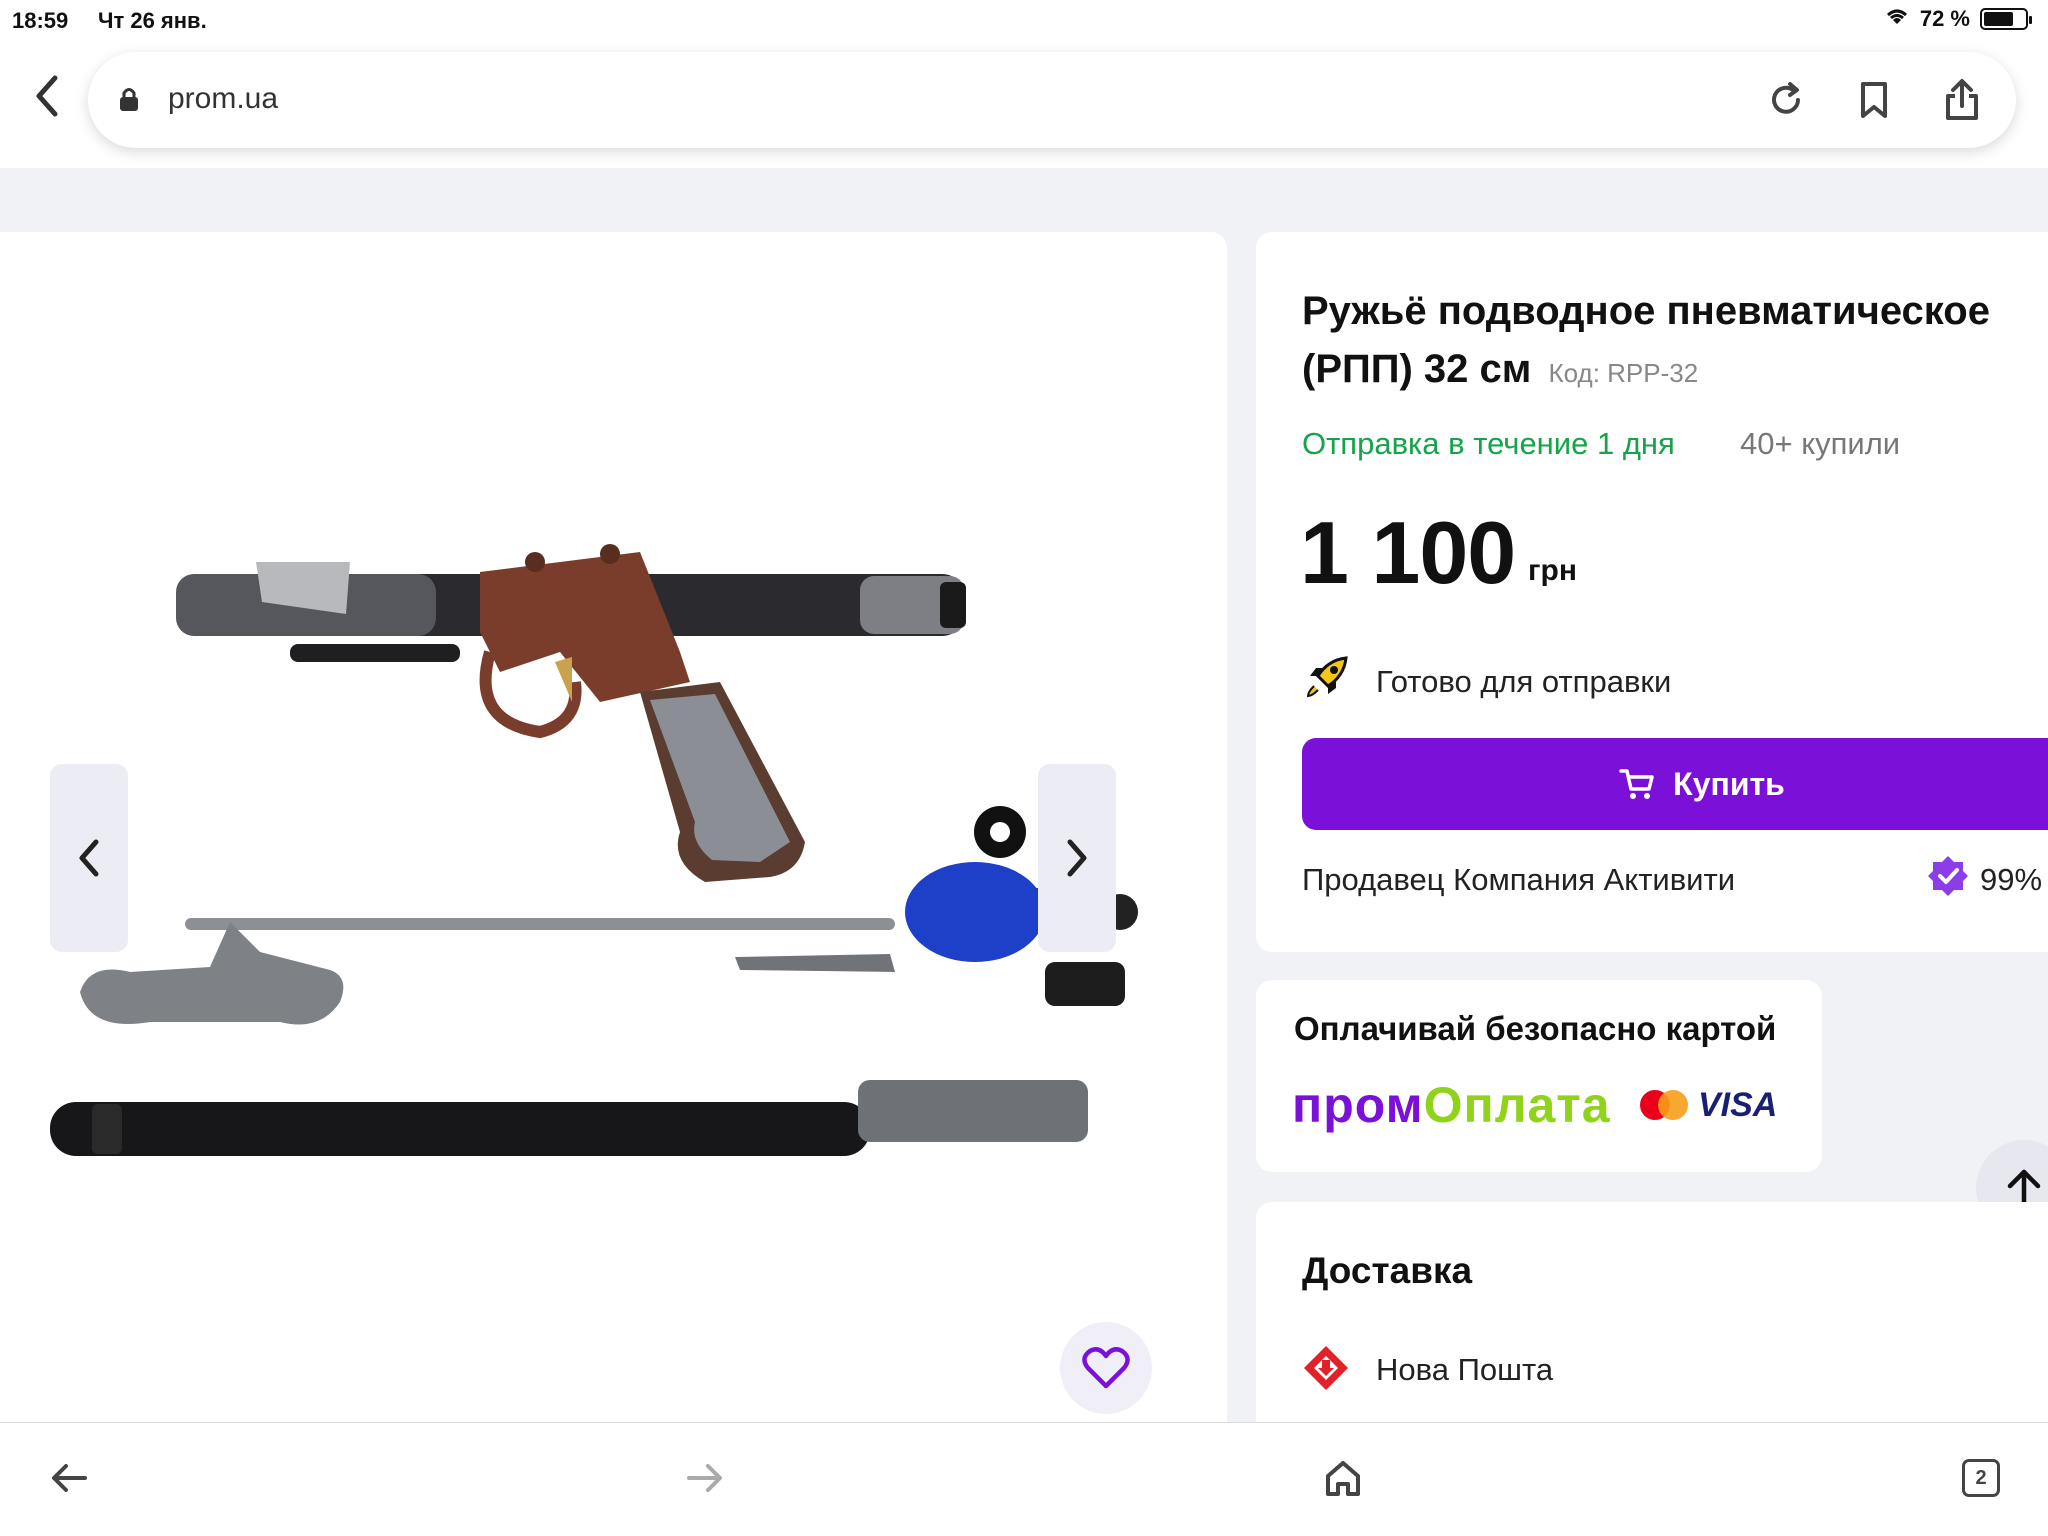 Image resolution: width=2048 pixels, height=1536 pixels. What do you see at coordinates (129, 101) in the screenshot?
I see `lock-icon` at bounding box center [129, 101].